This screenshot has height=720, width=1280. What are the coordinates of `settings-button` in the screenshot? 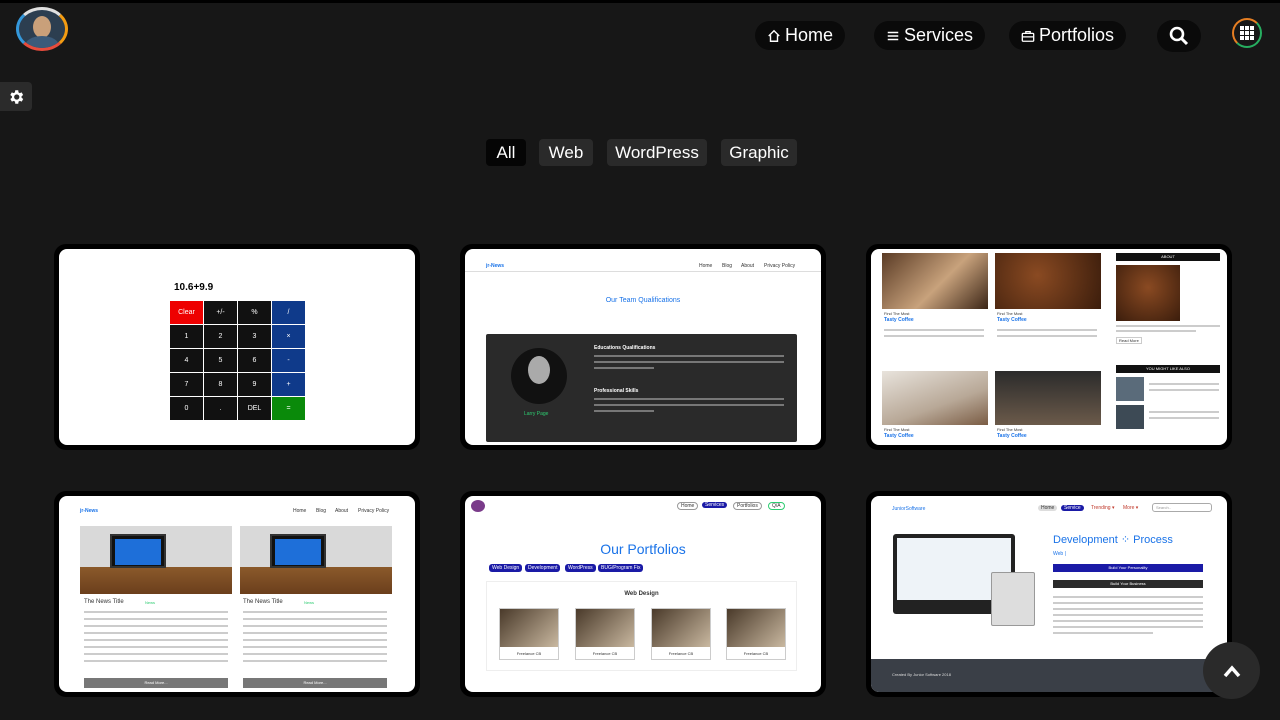 It's located at (16, 96).